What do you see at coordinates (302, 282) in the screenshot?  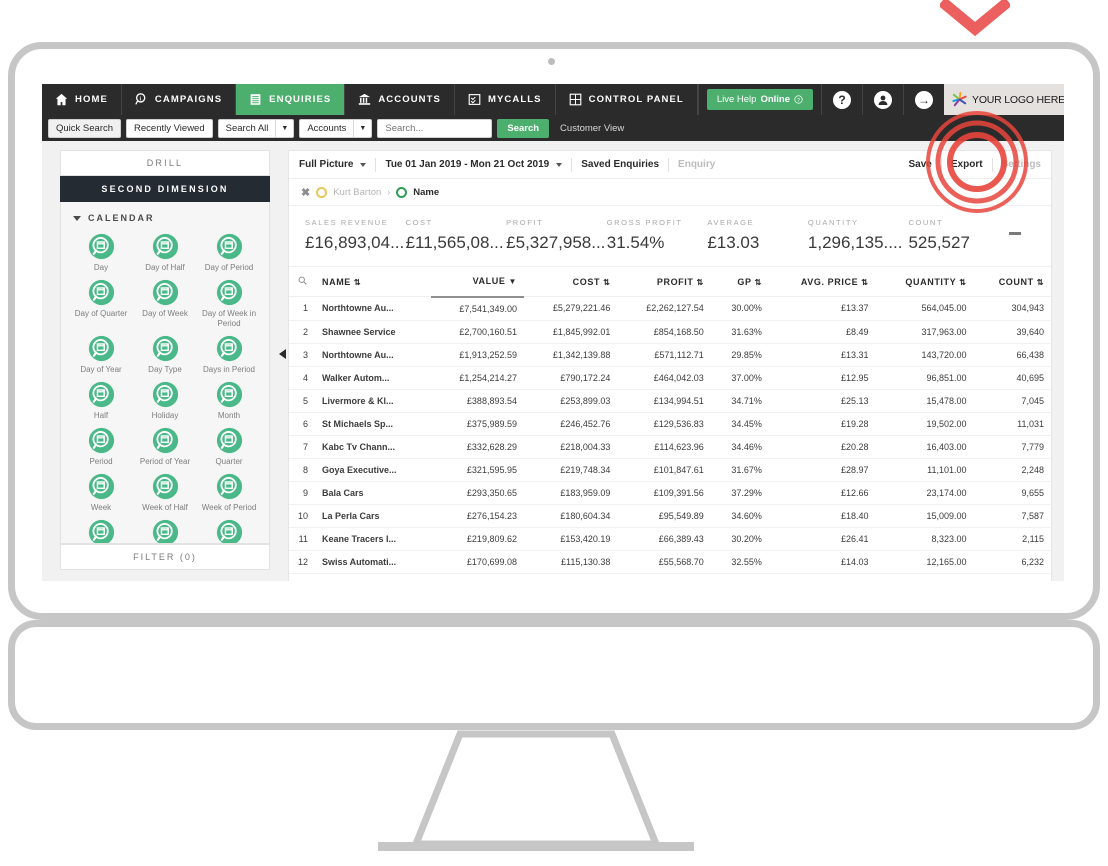 I see `table-search-button` at bounding box center [302, 282].